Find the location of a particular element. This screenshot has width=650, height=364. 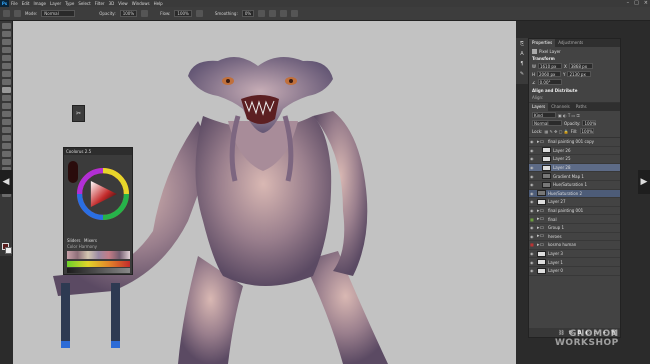

brush-settings-icon is located at coordinates (17, 13).